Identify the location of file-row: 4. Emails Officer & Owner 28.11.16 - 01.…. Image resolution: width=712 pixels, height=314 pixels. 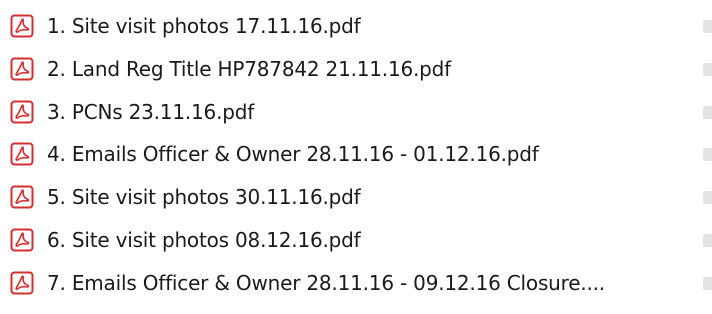
(356, 154).